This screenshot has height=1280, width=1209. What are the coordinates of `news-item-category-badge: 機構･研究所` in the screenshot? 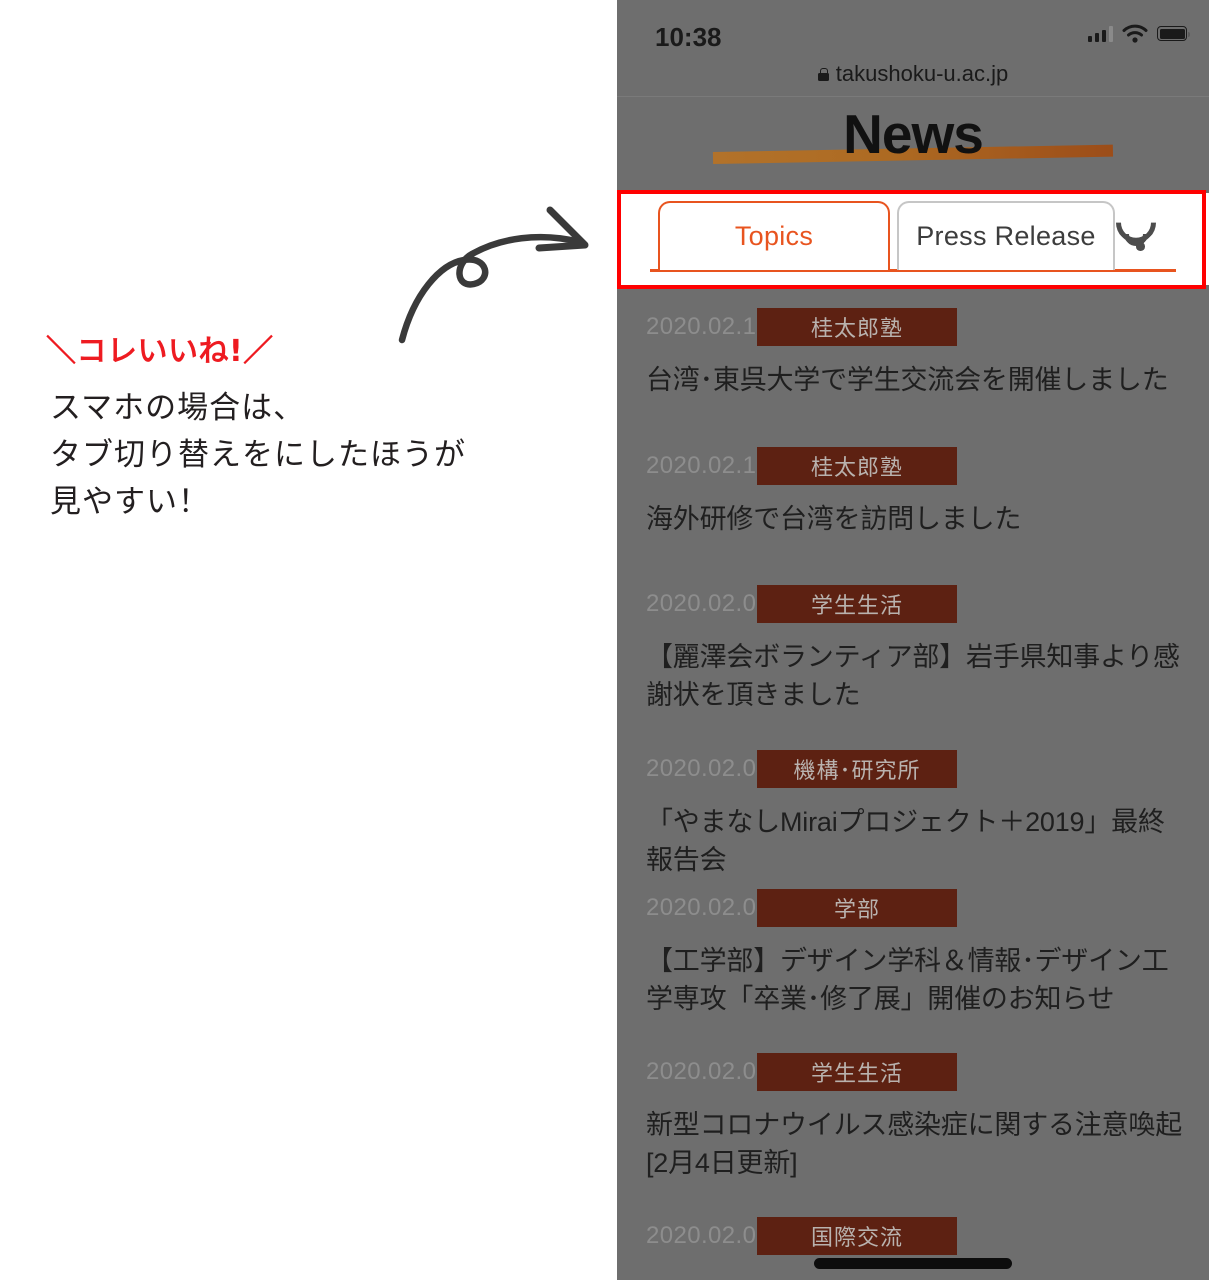 It's located at (857, 769).